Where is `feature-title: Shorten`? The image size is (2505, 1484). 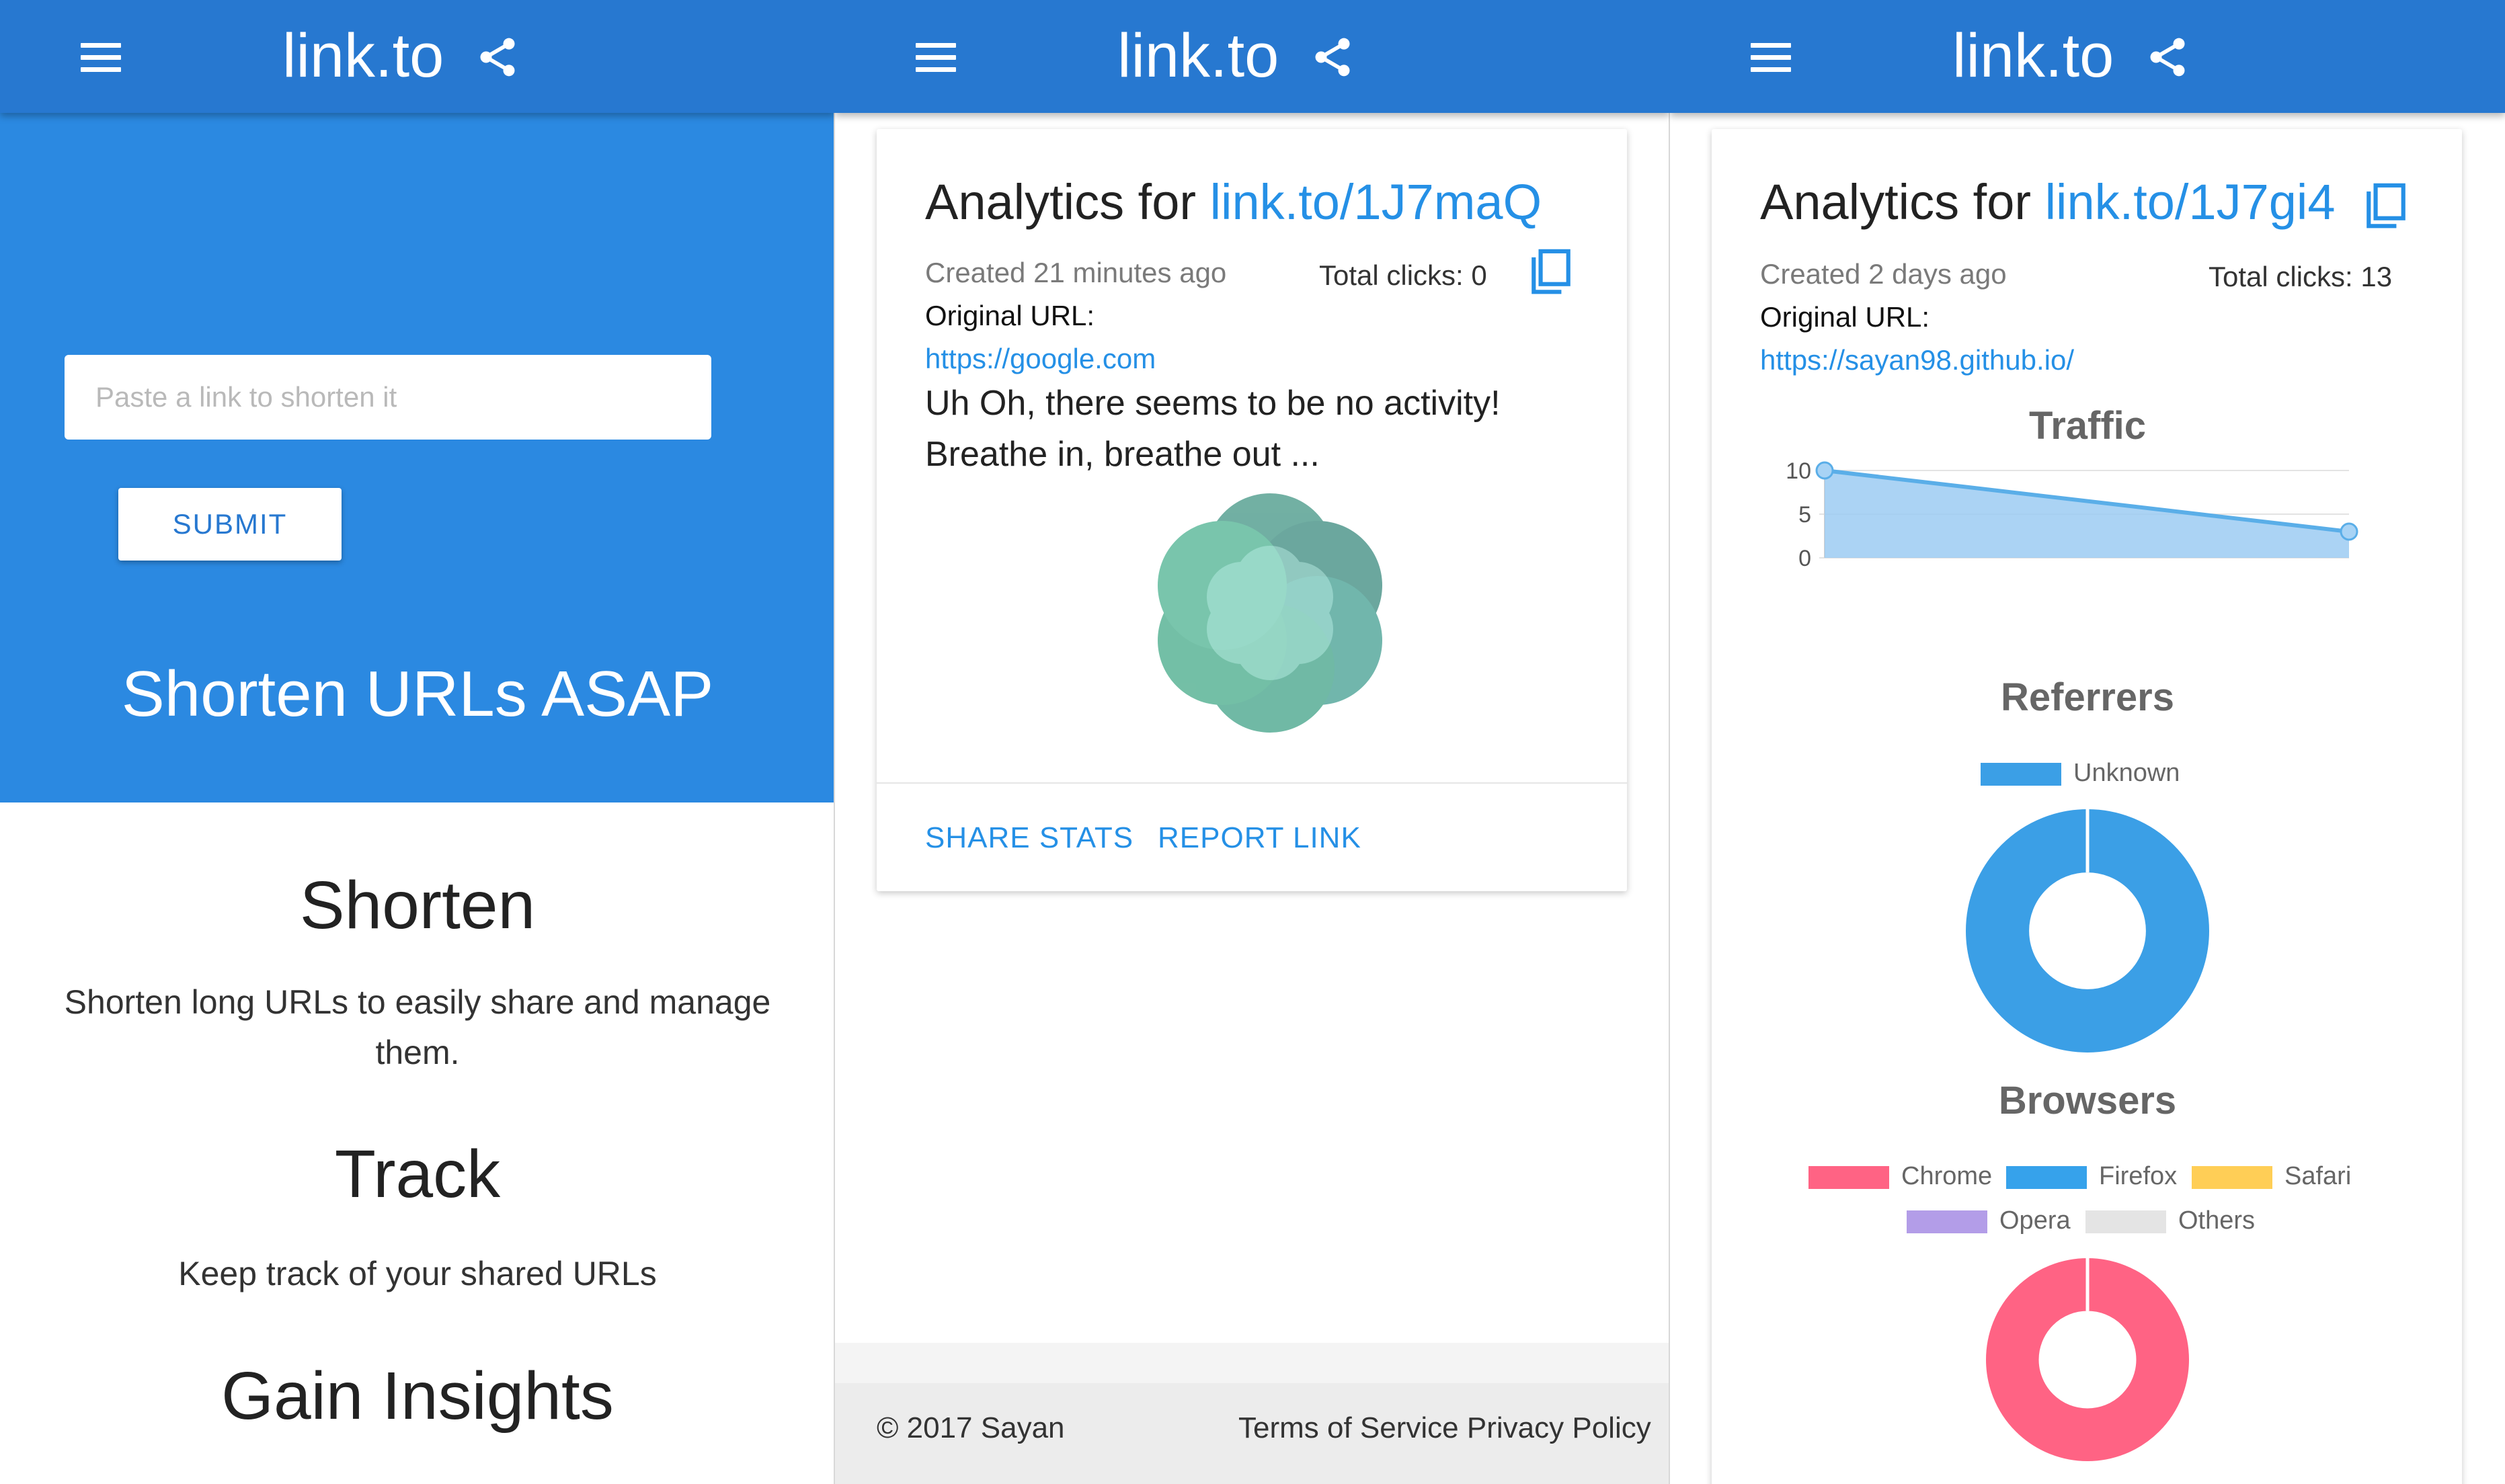
feature-title: Shorten is located at coordinates (417, 905).